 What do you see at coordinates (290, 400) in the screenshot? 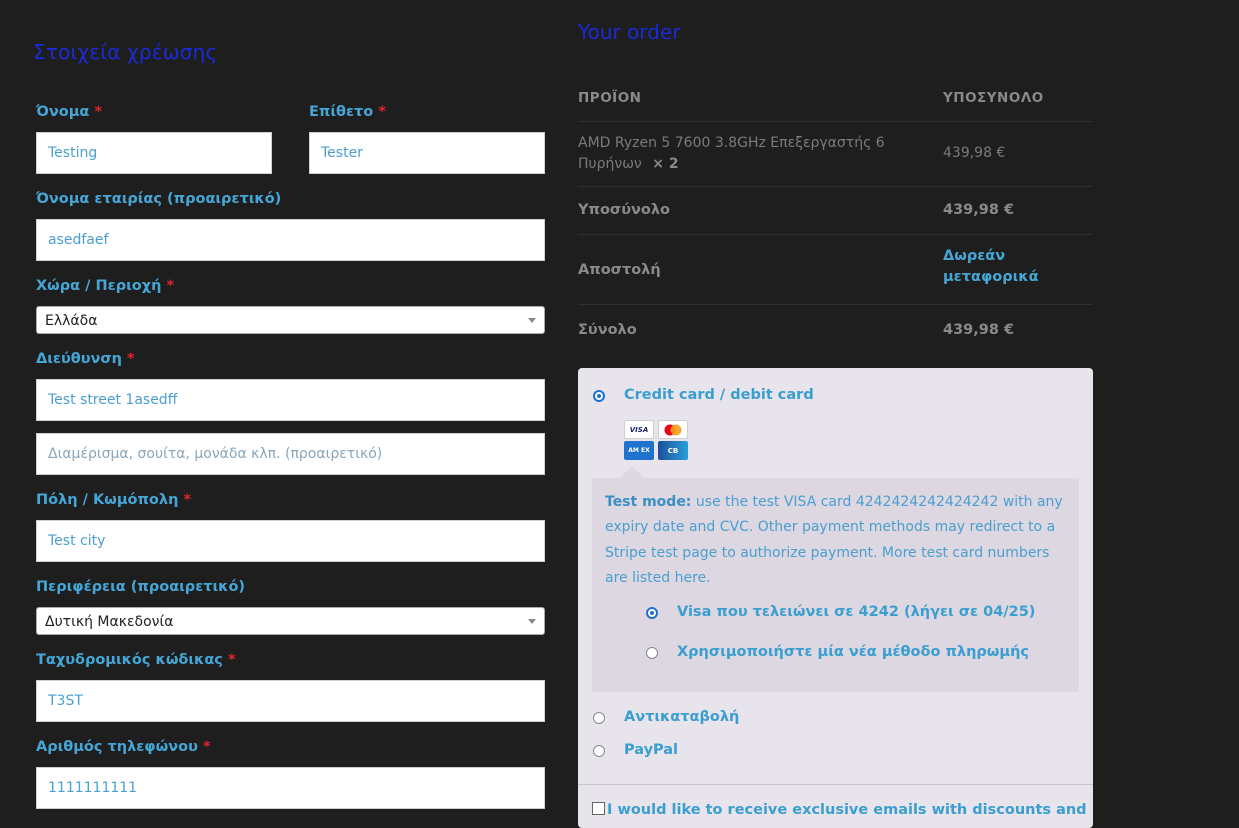
I see `address-line1-input: Test street 1asedff` at bounding box center [290, 400].